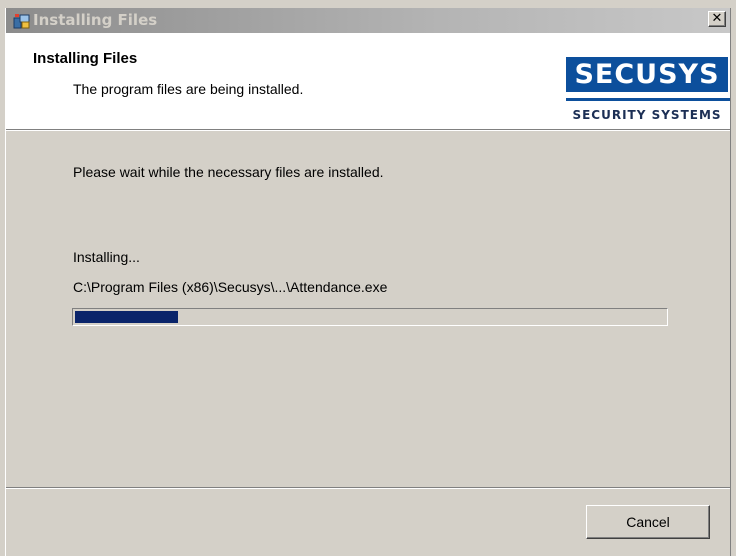  What do you see at coordinates (730, 282) in the screenshot?
I see `window-frame-right` at bounding box center [730, 282].